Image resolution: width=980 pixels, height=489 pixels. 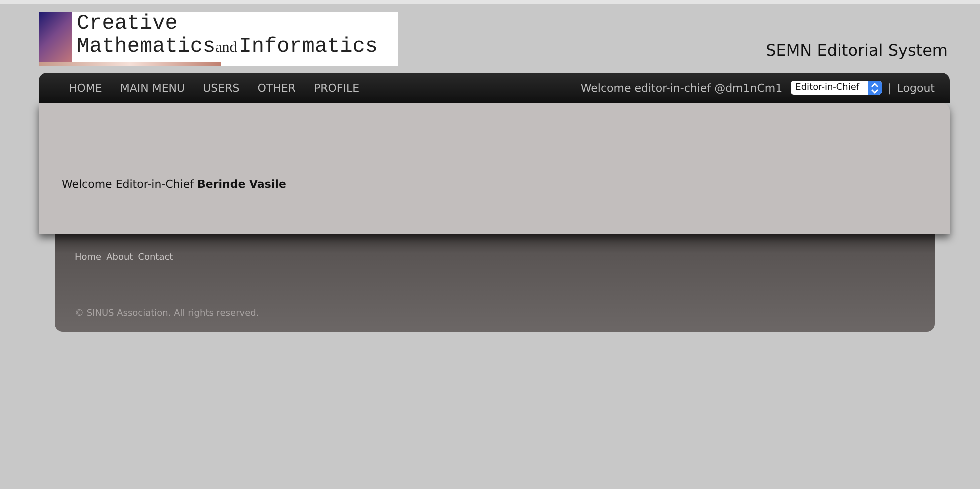 What do you see at coordinates (156, 258) in the screenshot?
I see `footer-link: Contact` at bounding box center [156, 258].